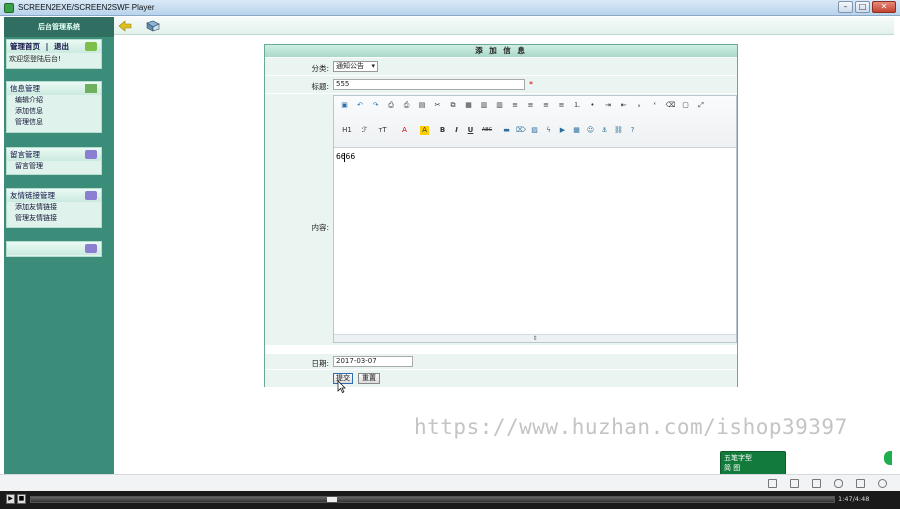 Image resolution: width=900 pixels, height=509 pixels. What do you see at coordinates (456, 130) in the screenshot?
I see `italic-button: I` at bounding box center [456, 130].